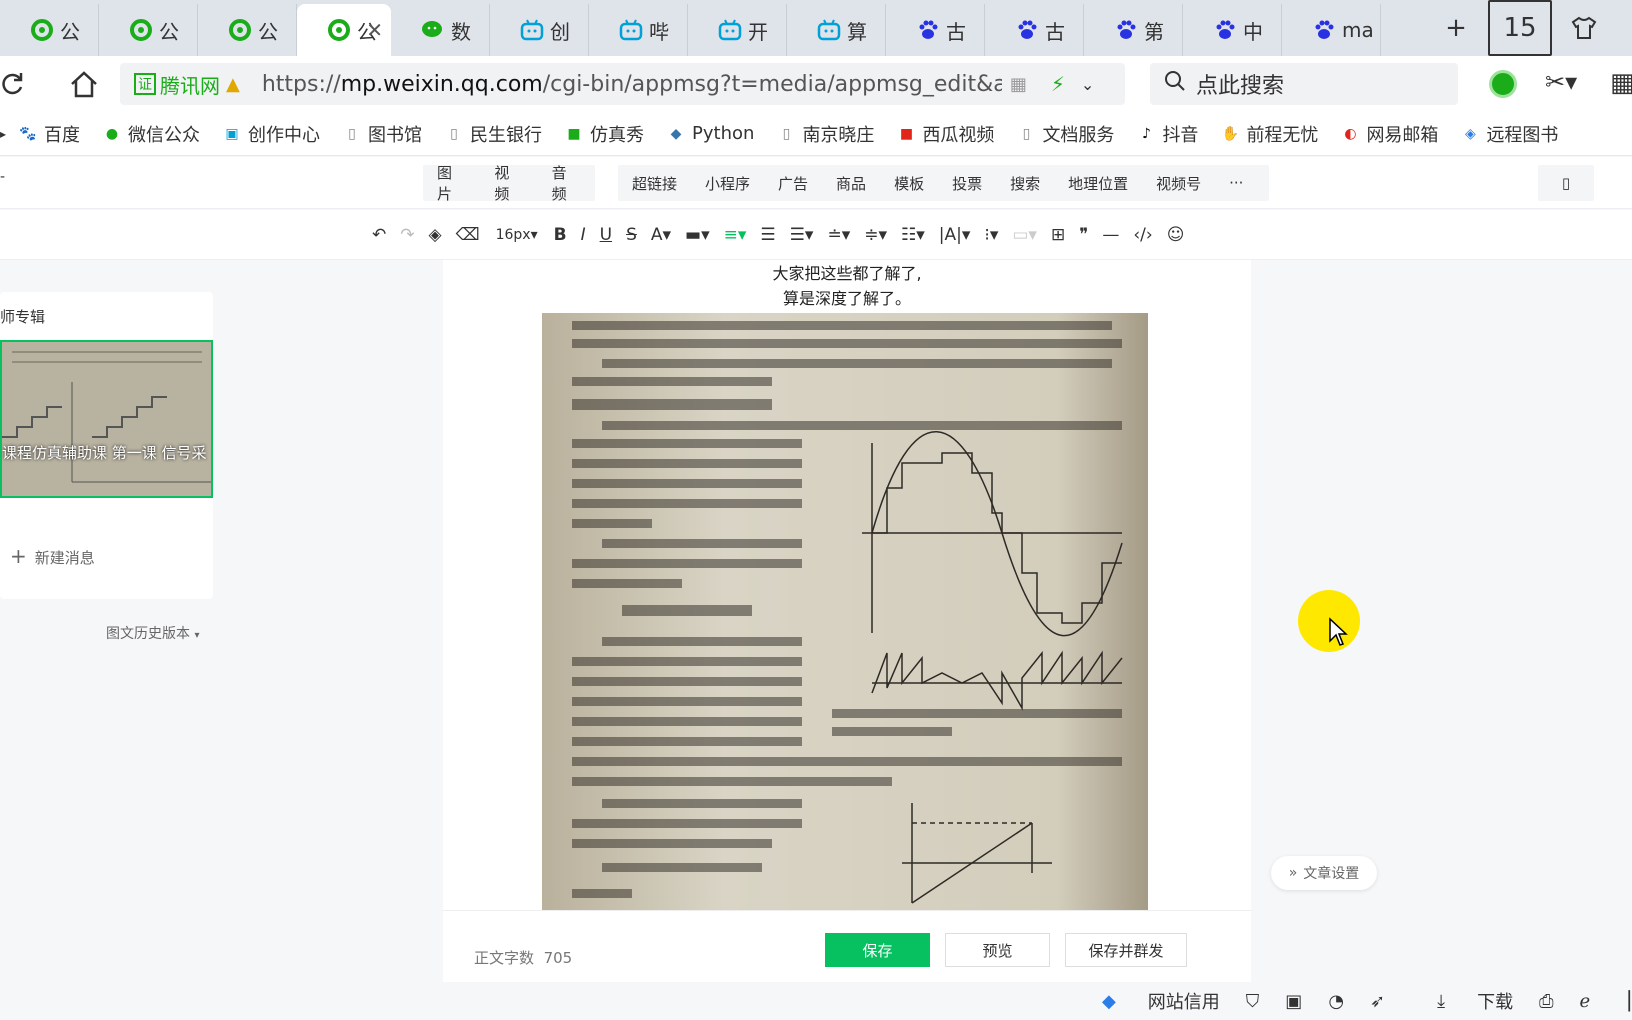 The image size is (1632, 1020). What do you see at coordinates (151, 134) in the screenshot?
I see `bookmark-item: ● 微信公众` at bounding box center [151, 134].